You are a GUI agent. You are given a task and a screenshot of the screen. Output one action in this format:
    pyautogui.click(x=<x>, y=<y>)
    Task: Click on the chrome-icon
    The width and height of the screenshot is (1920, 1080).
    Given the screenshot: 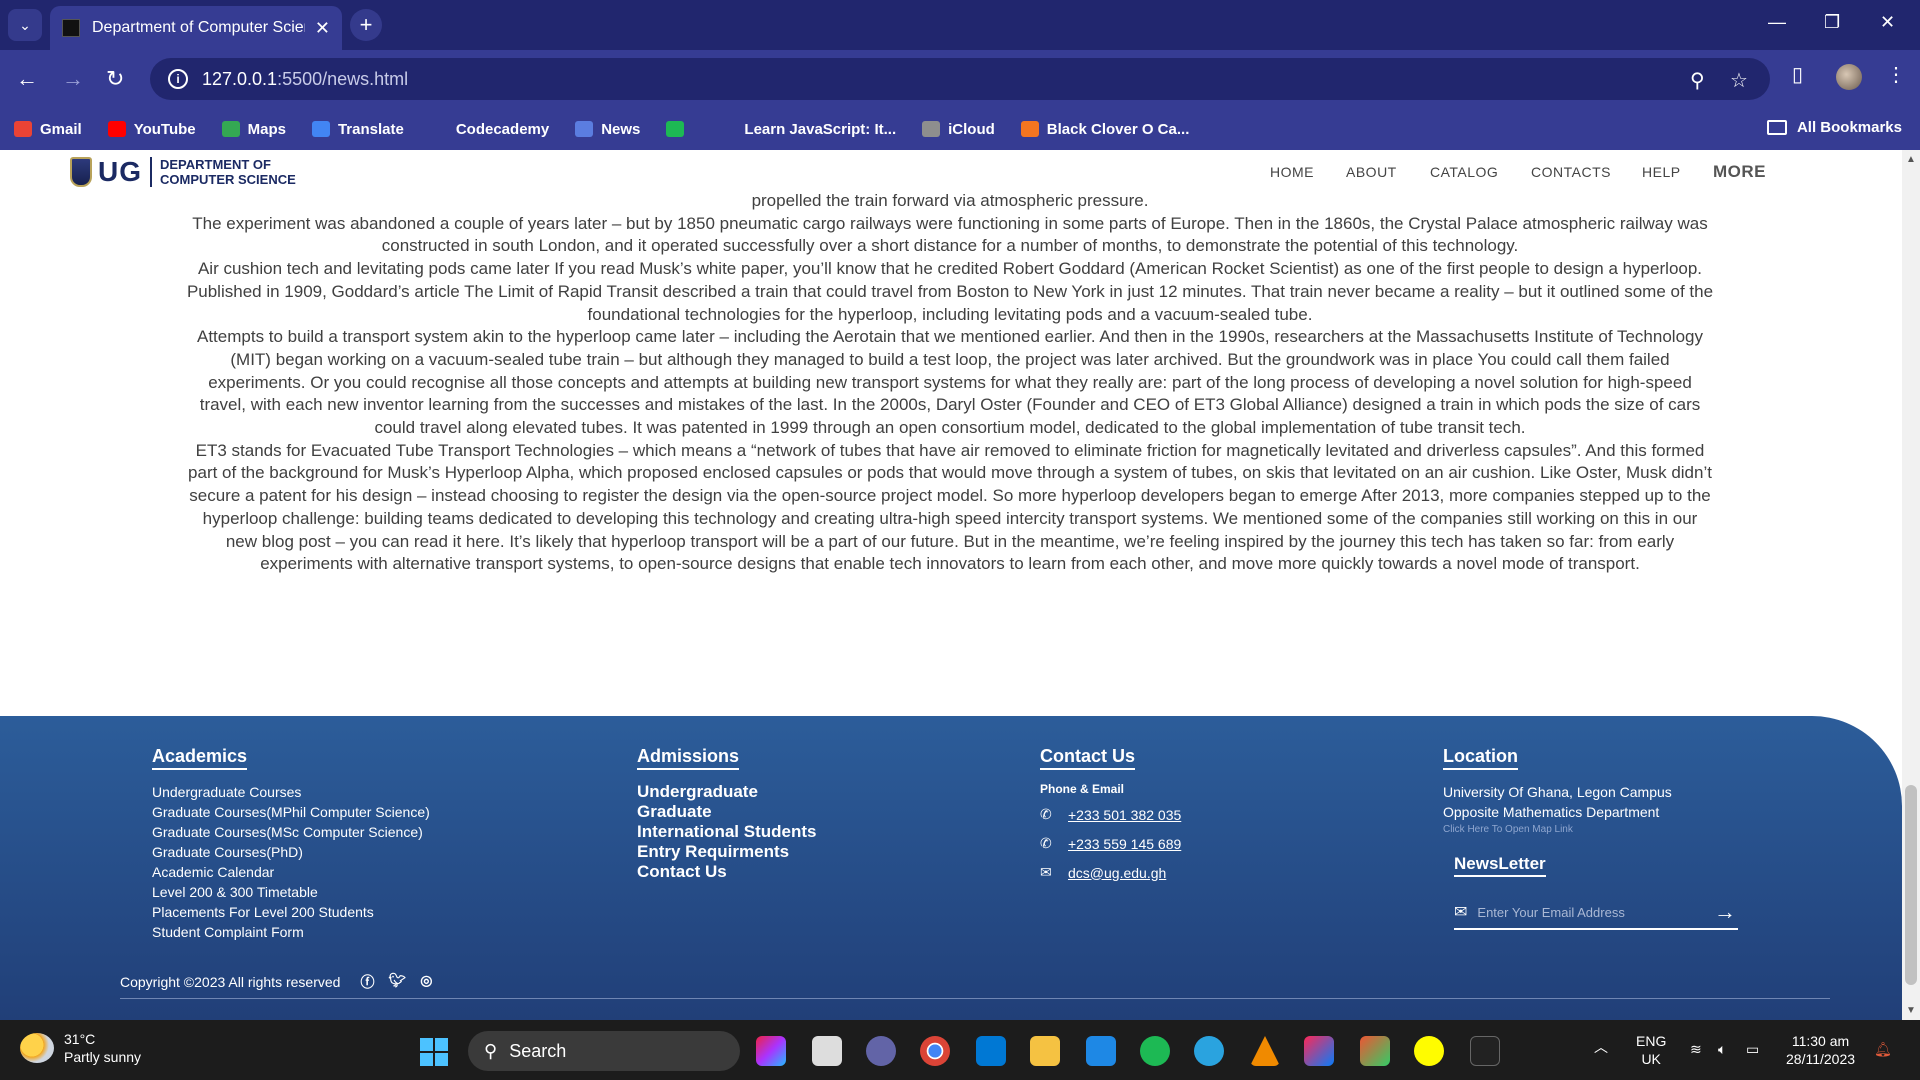 What is the action you would take?
    pyautogui.click(x=935, y=1051)
    